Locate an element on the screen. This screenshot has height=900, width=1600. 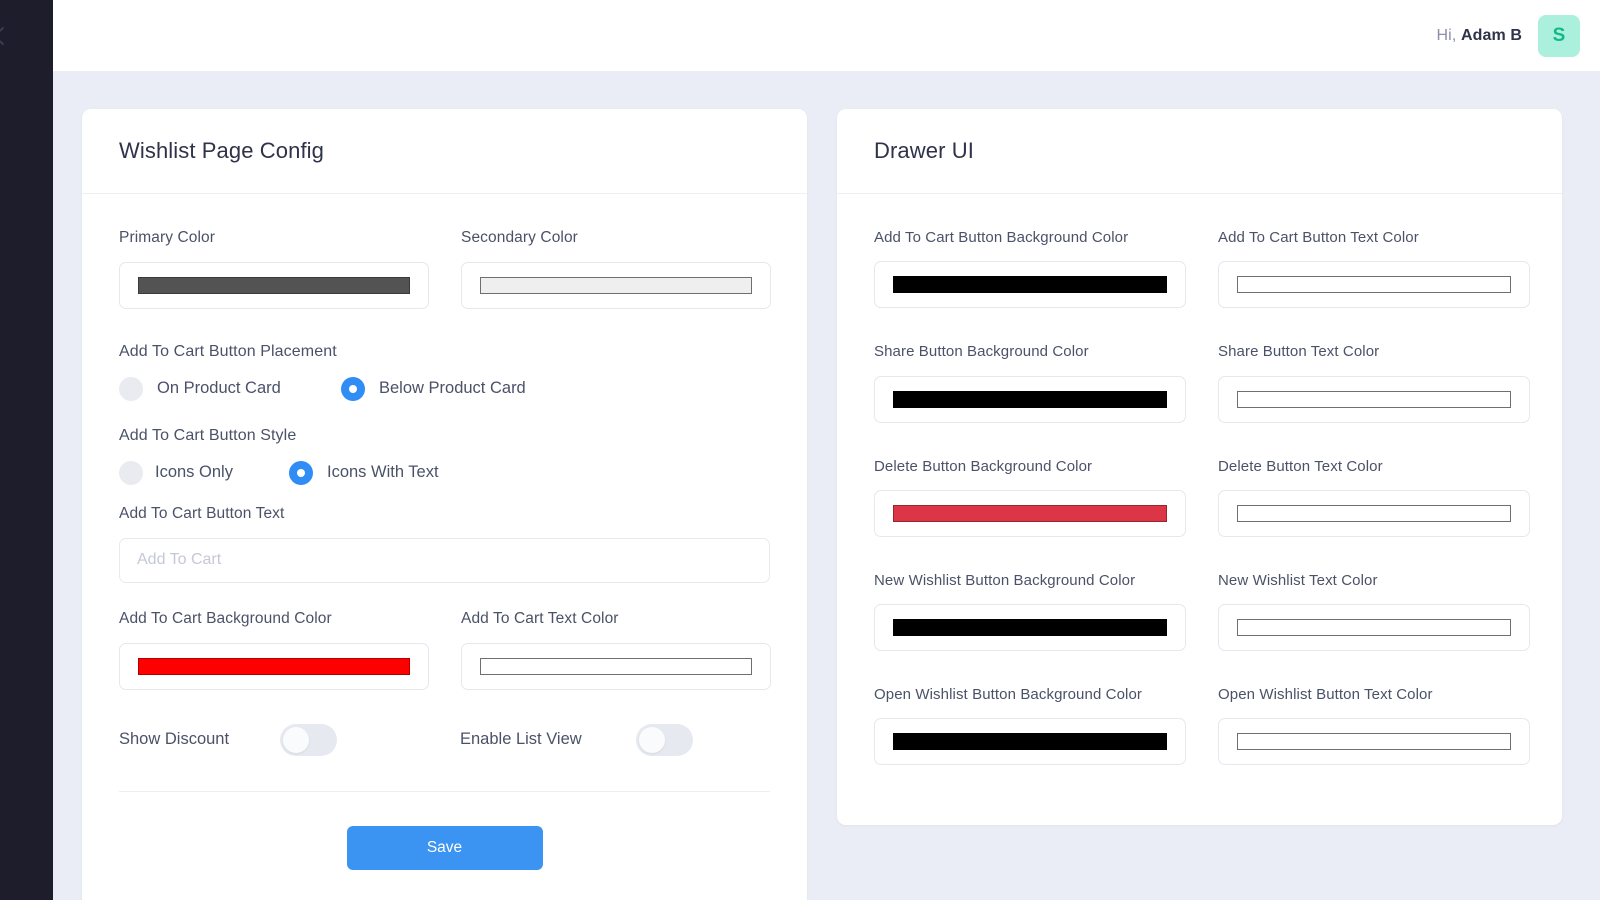
radio-on-product-card: On Product Card is located at coordinates (230, 388).